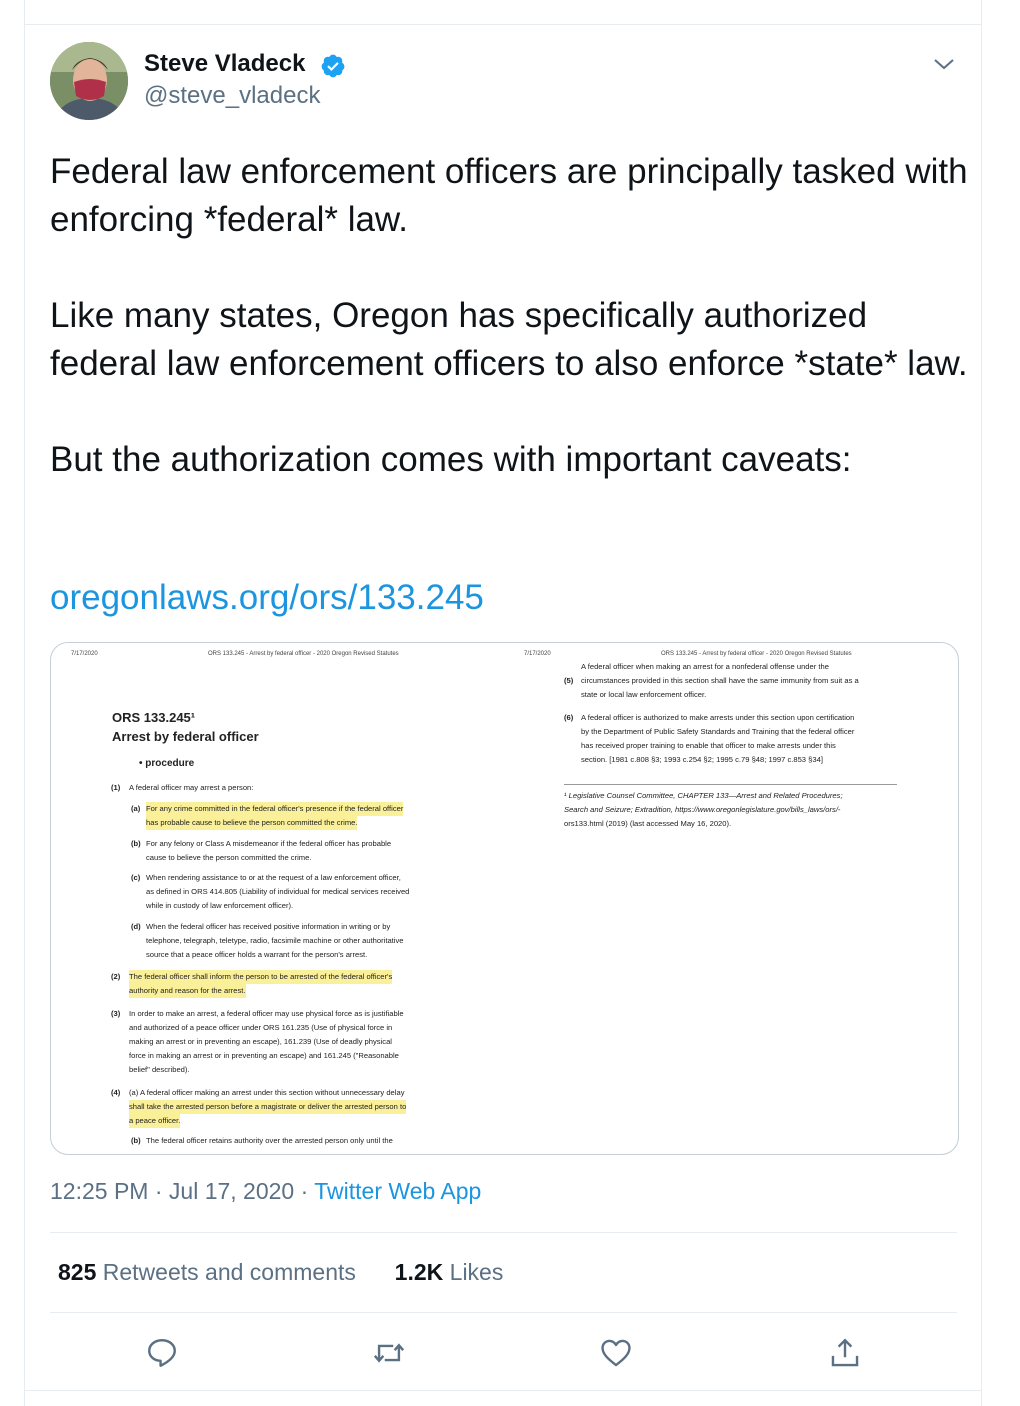 The width and height of the screenshot is (1020, 1406). I want to click on section-number: (2), so click(116, 976).